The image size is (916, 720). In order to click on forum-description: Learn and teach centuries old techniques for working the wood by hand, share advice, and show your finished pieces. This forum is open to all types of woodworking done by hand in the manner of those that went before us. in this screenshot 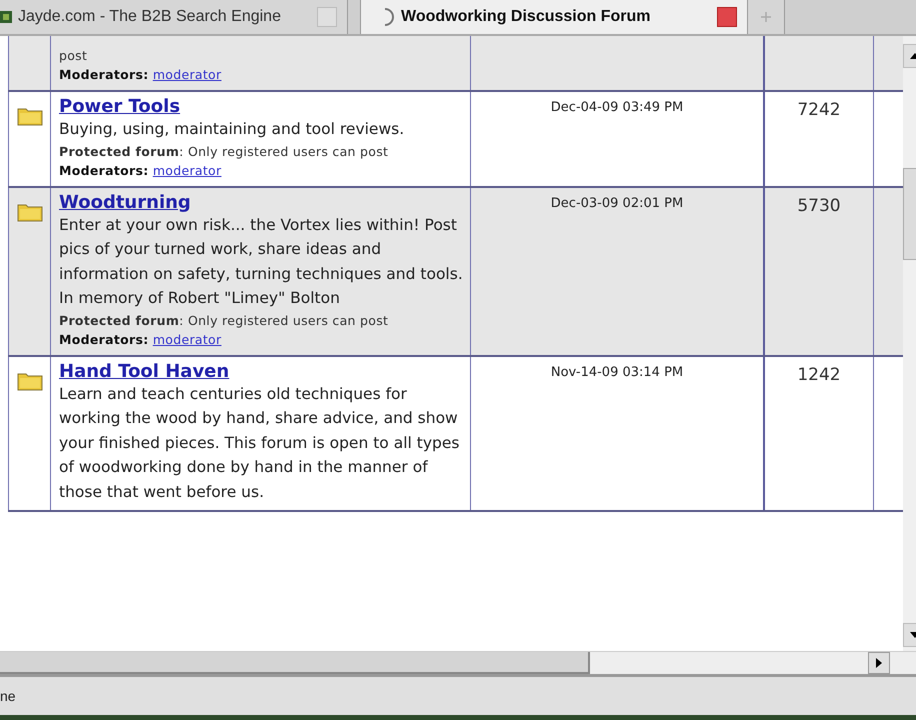, I will do `click(259, 443)`.